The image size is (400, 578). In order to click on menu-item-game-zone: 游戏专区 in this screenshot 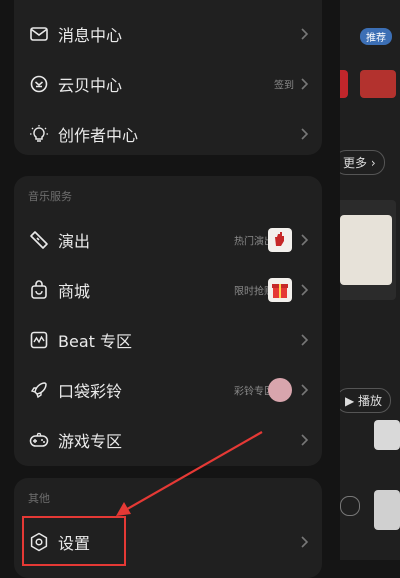, I will do `click(168, 440)`.